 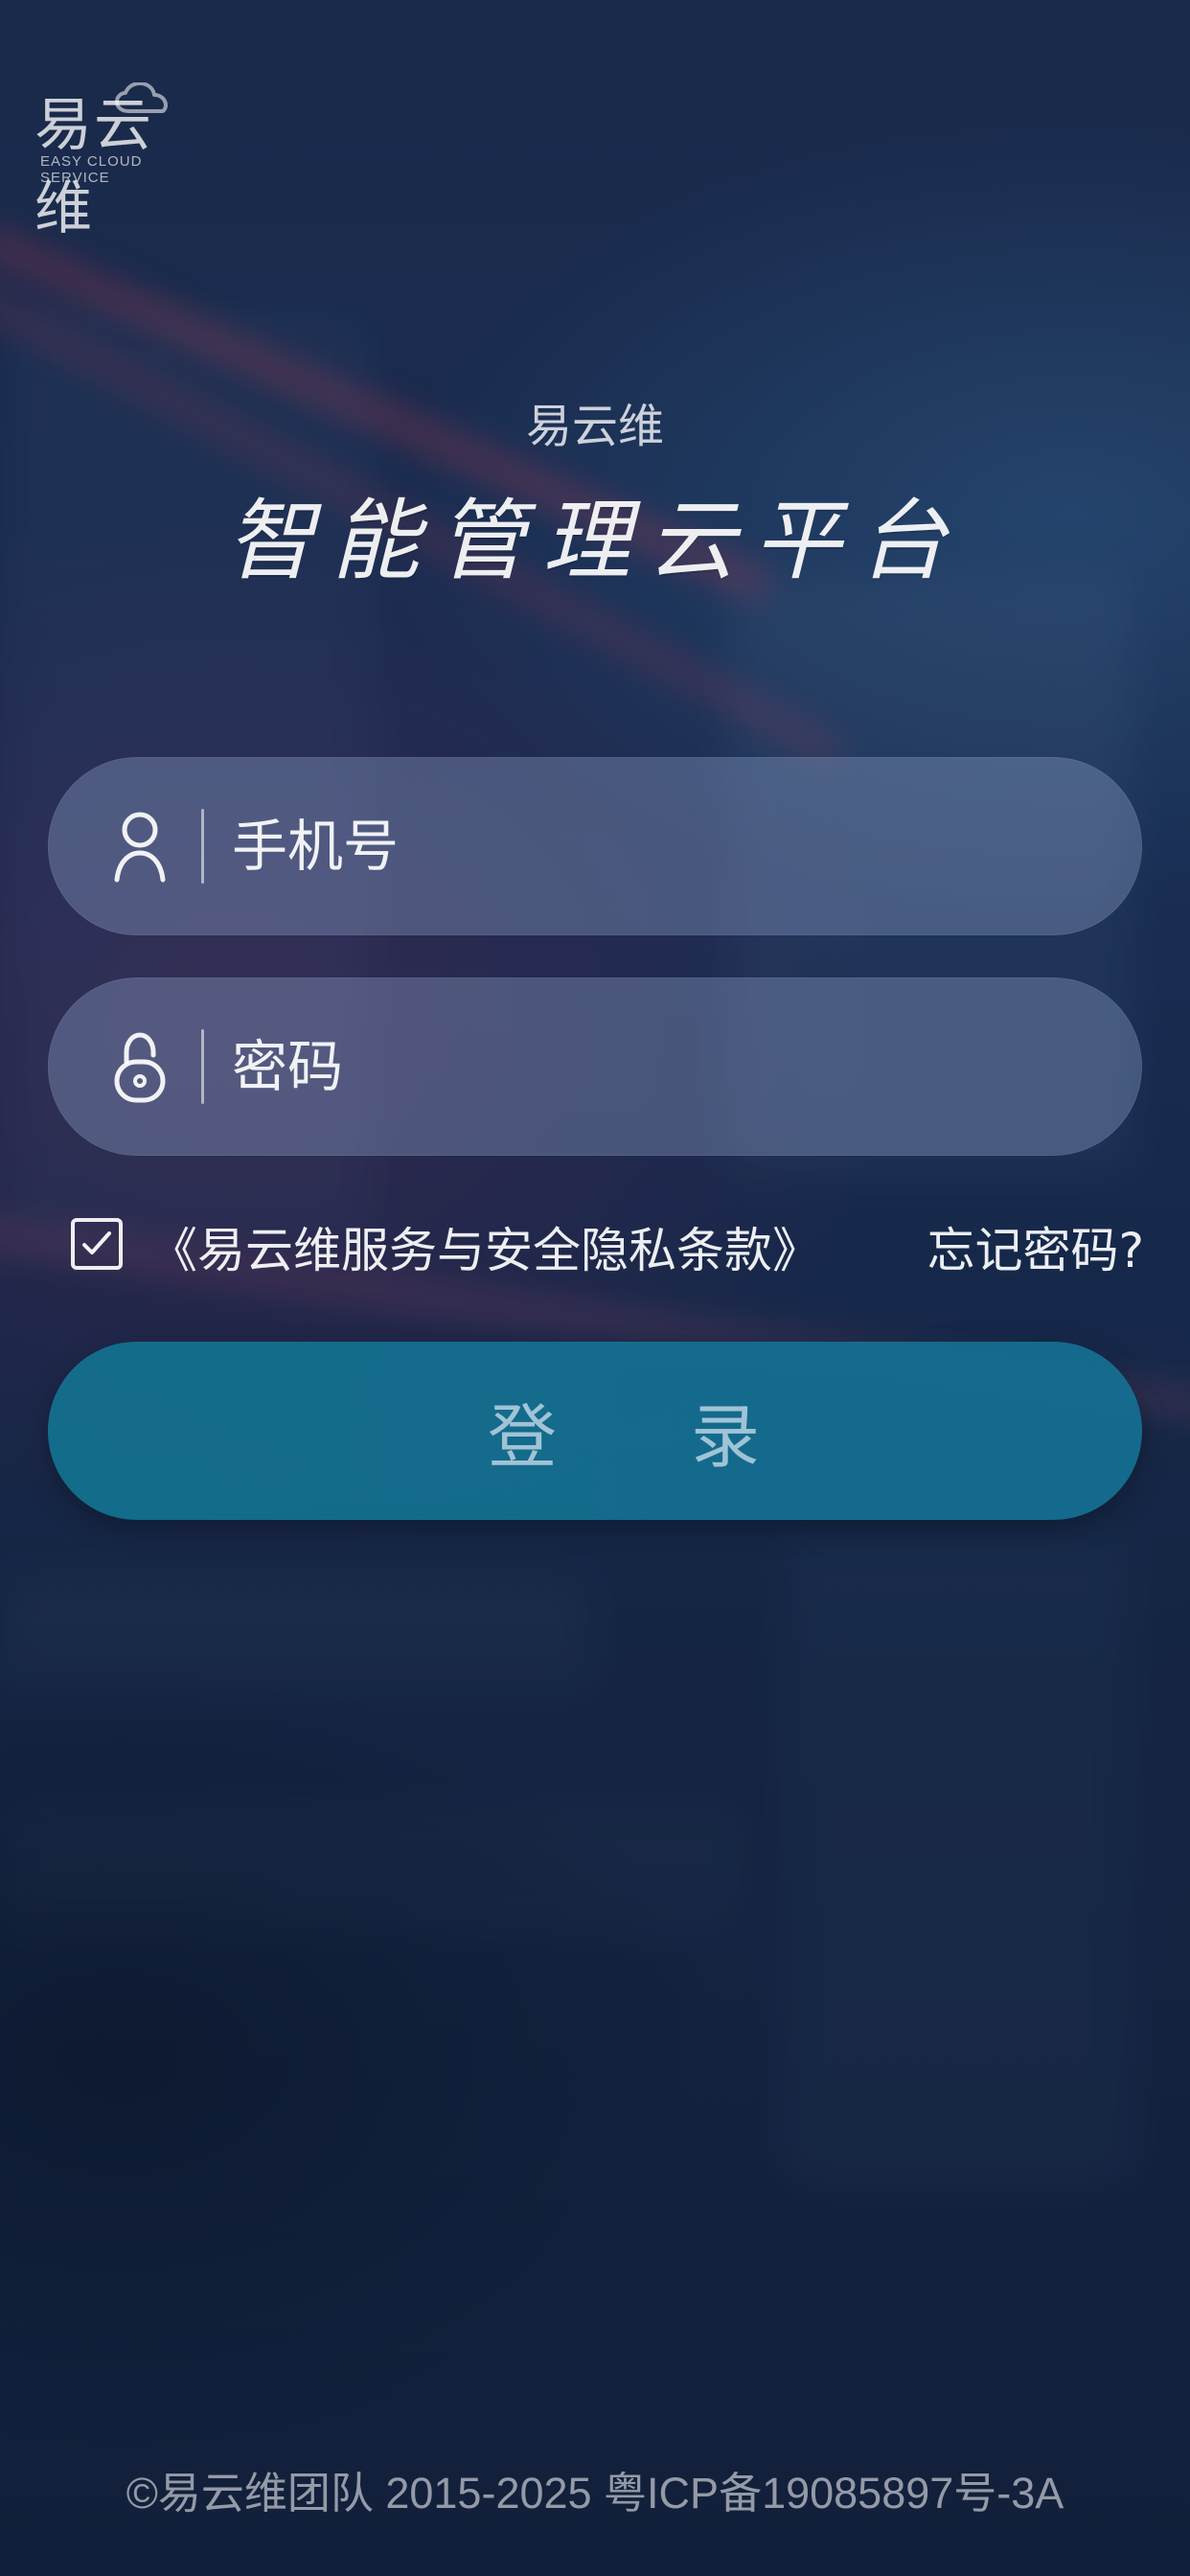 I want to click on phone-field, so click(x=595, y=846).